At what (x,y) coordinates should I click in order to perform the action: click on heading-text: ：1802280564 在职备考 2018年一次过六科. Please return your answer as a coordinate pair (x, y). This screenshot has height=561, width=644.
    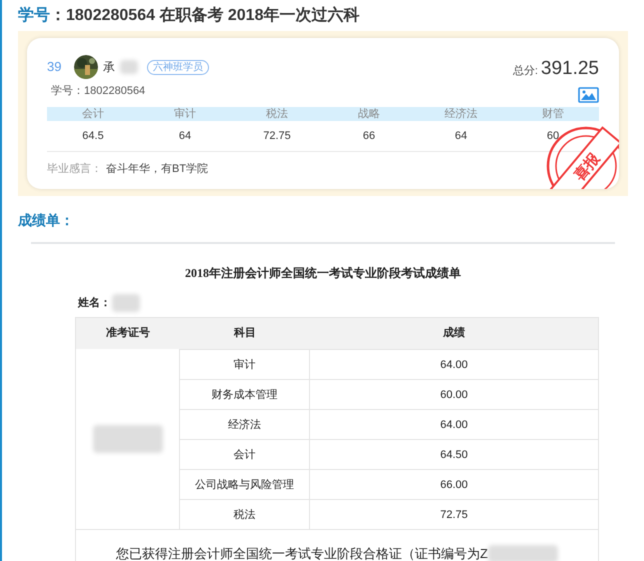
    Looking at the image, I should click on (205, 15).